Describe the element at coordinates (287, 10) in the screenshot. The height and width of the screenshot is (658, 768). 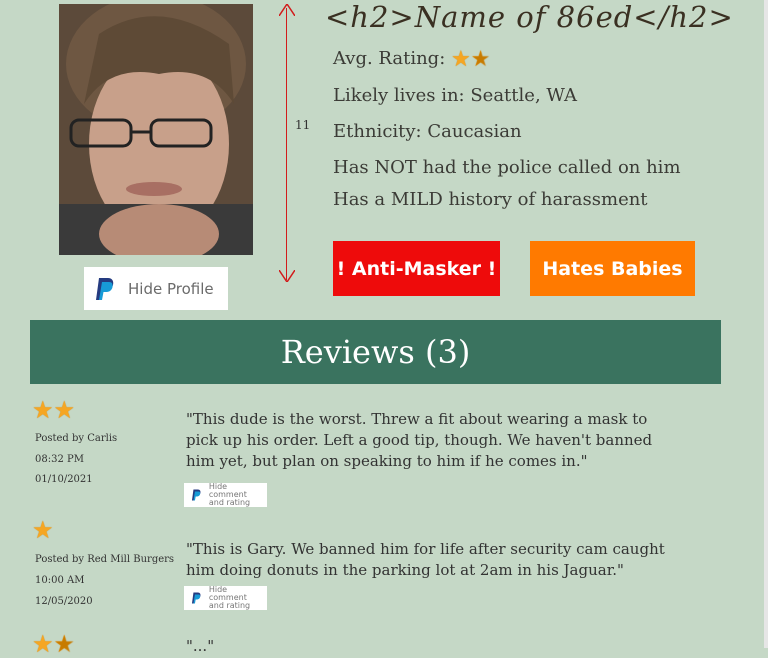
I see `arrow-up-icon` at that location.